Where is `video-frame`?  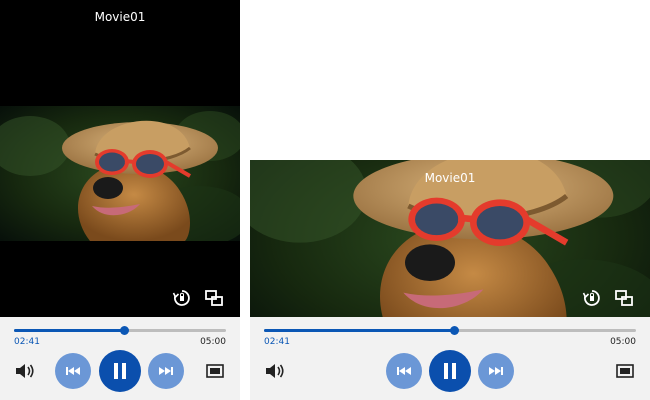
video-frame is located at coordinates (120, 173).